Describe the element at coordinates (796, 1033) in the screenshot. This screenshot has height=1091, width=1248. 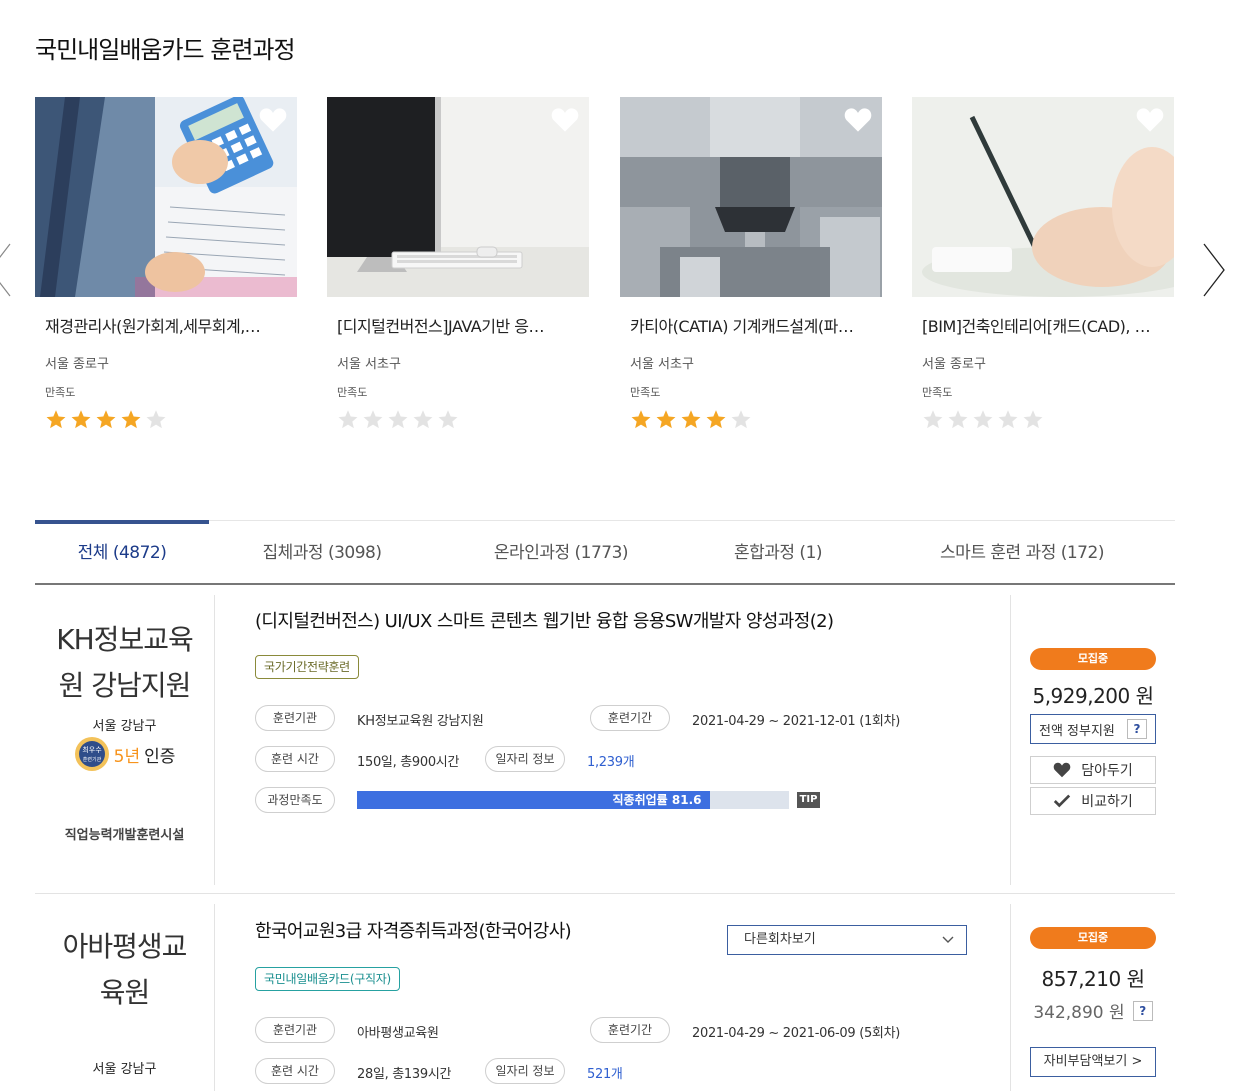
I see `period-value: 2021-04-29 ~ 2021-06-09 (5회차)` at that location.